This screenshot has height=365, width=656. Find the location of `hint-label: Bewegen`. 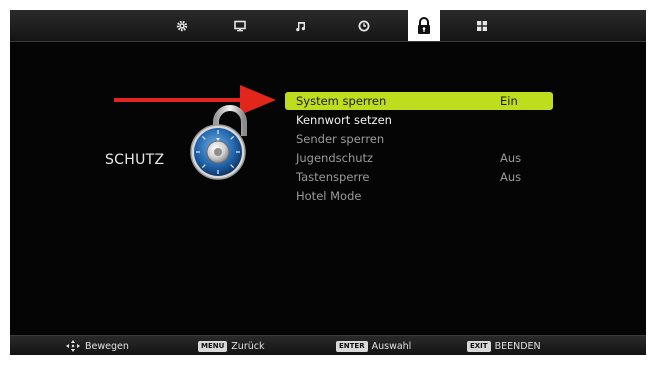

hint-label: Bewegen is located at coordinates (107, 346).